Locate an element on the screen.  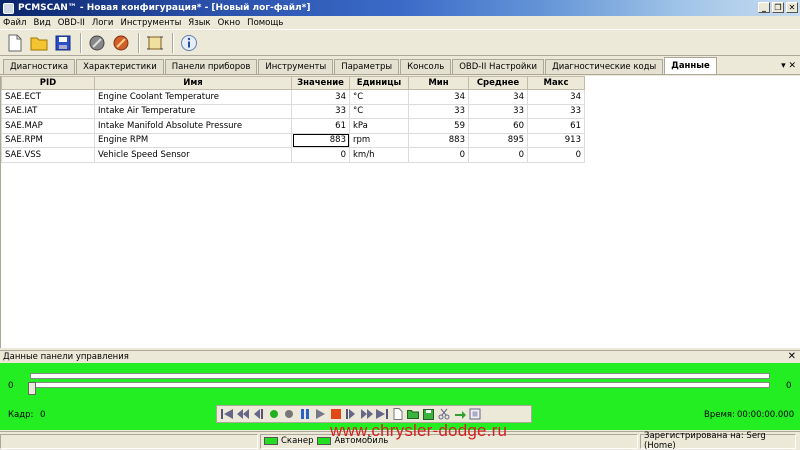
open-folder-icon is located at coordinates (413, 414).